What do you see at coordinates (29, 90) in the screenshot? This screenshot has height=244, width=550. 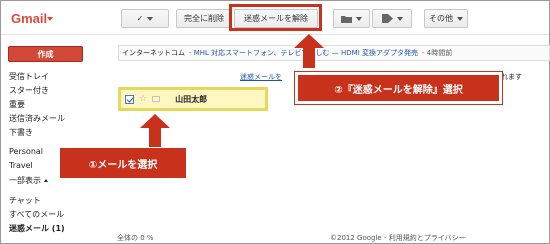 I see `sidebar-item-starred: スター付き` at bounding box center [29, 90].